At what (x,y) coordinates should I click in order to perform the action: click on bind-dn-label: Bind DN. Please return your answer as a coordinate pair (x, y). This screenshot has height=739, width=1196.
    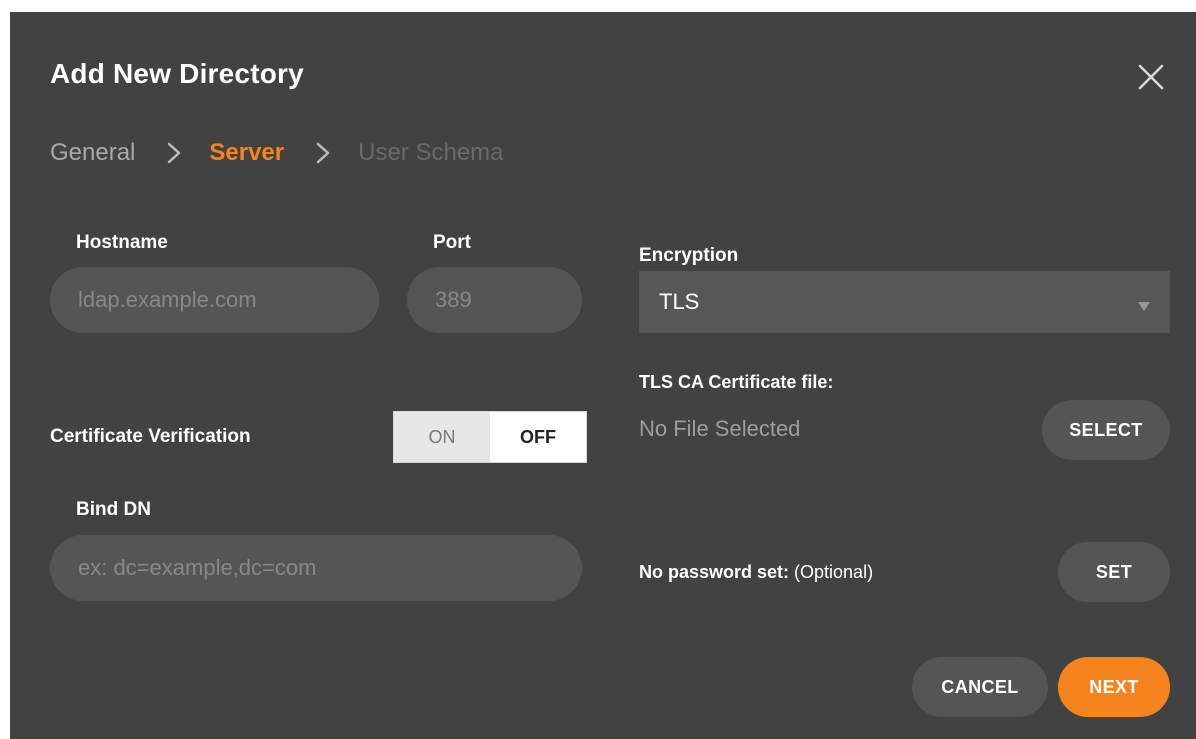
    Looking at the image, I should click on (113, 509).